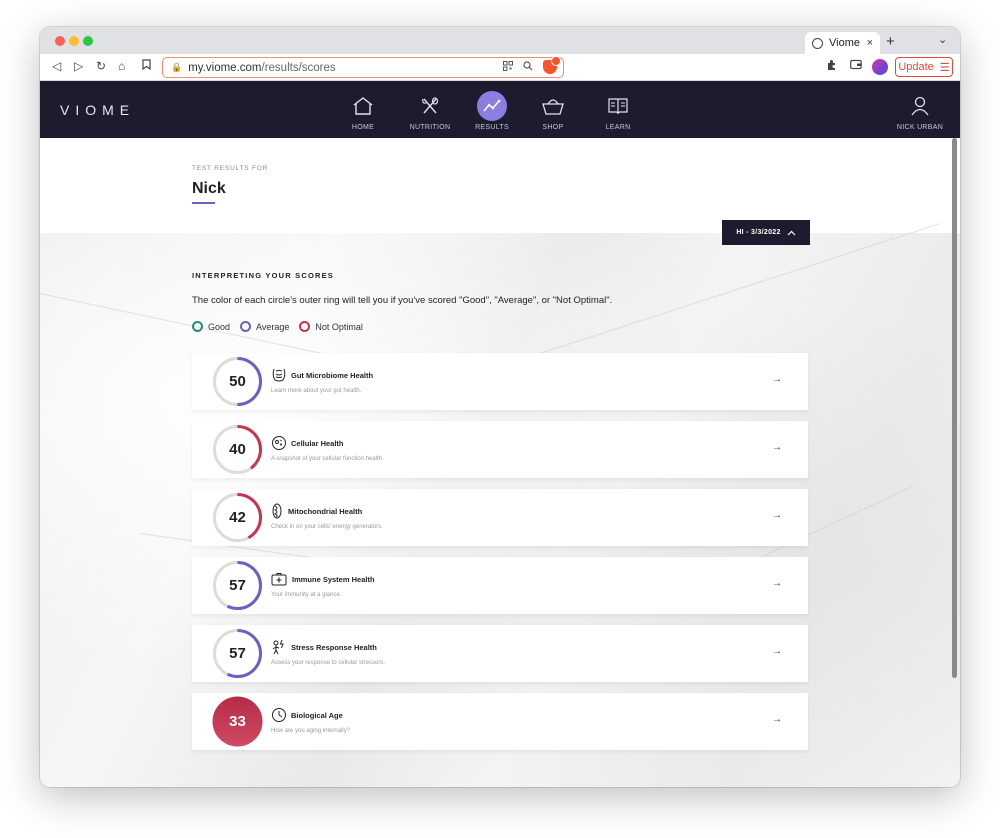  What do you see at coordinates (317, 443) in the screenshot?
I see `score-title: Cellular Health` at bounding box center [317, 443].